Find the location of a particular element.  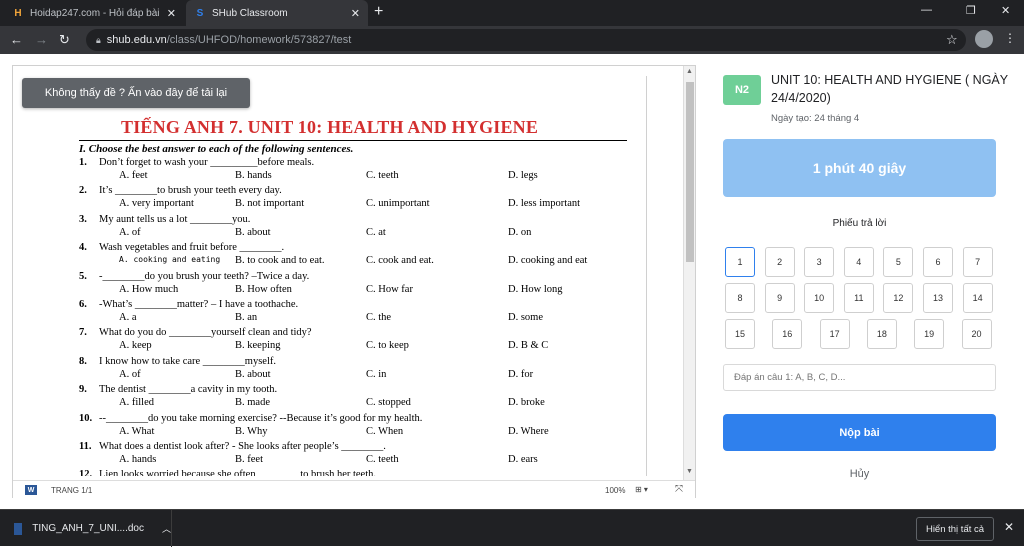

answer-option: C. unimportant is located at coordinates (398, 204).